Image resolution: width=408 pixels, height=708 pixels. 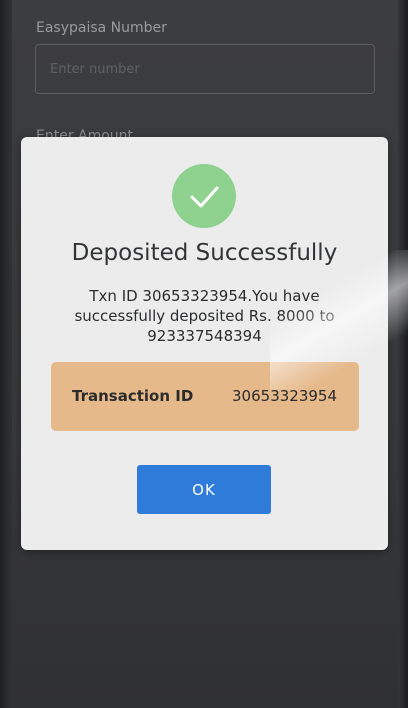 What do you see at coordinates (204, 253) in the screenshot?
I see `dialog-title: Deposited Successfully` at bounding box center [204, 253].